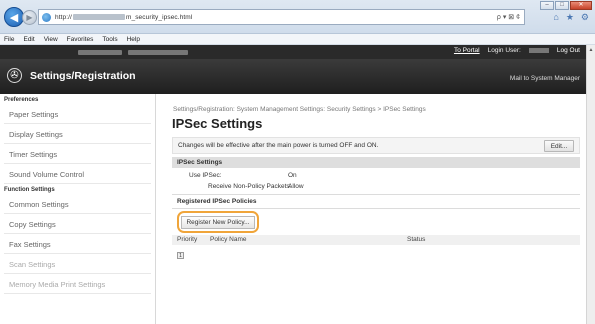 Image resolution: width=595 pixels, height=324 pixels. I want to click on vertical-scrollbar: ▲, so click(590, 184).